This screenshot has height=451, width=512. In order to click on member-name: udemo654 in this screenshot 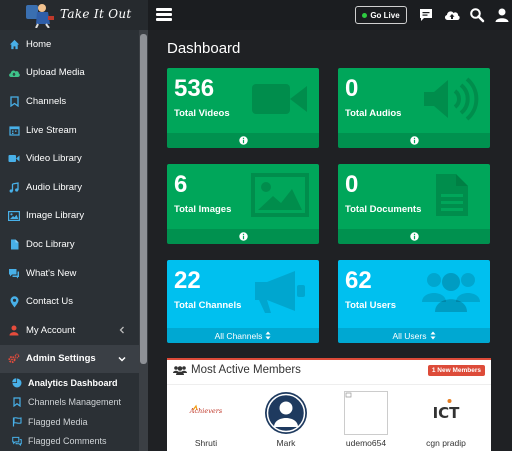, I will do `click(366, 443)`.